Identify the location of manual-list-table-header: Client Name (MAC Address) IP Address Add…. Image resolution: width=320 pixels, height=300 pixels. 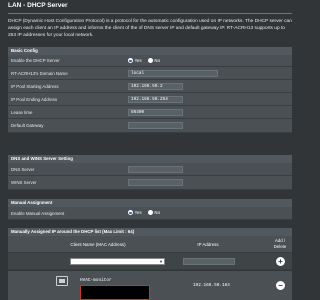
(150, 244).